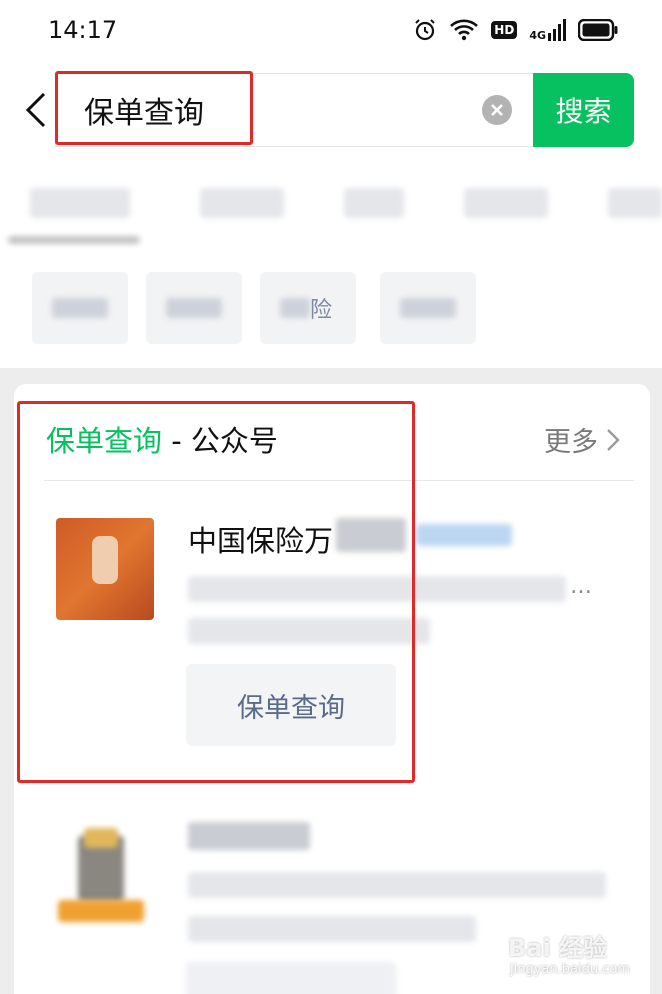 This screenshot has width=662, height=994. I want to click on search-header: 搜索, so click(331, 114).